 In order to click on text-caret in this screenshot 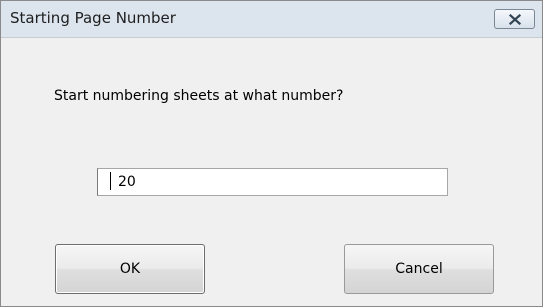, I will do `click(110, 181)`.